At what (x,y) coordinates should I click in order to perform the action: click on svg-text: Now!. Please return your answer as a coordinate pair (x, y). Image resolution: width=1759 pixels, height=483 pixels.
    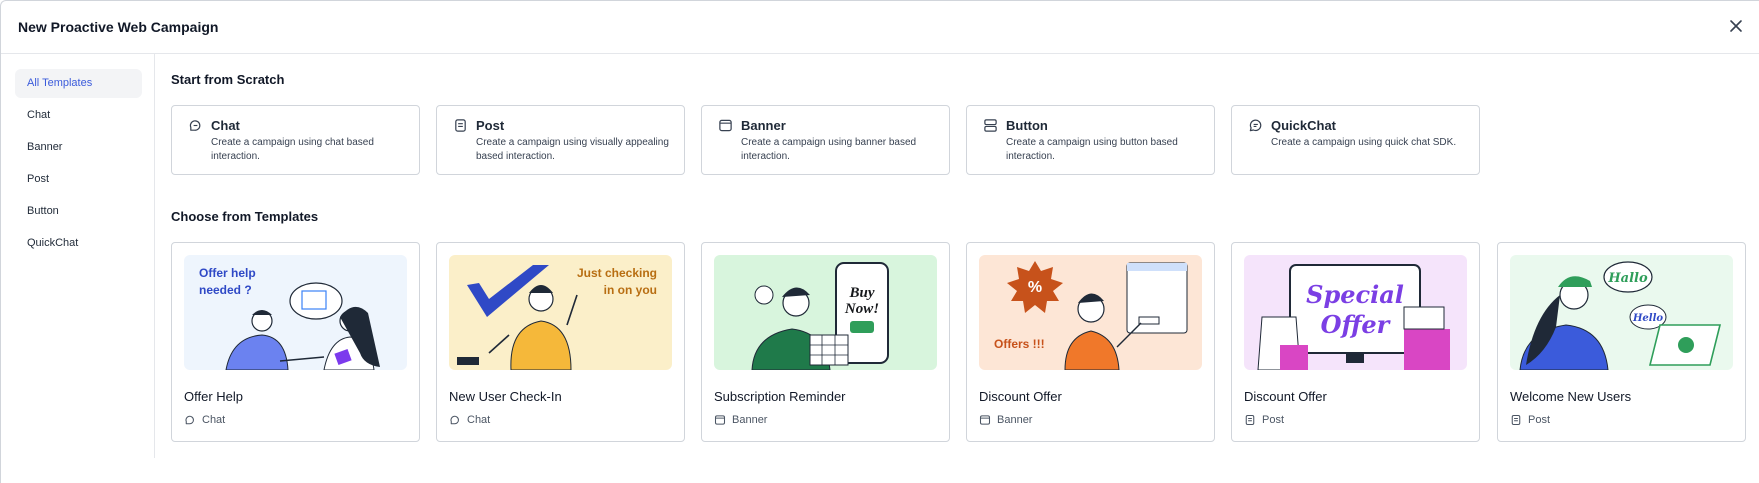
    Looking at the image, I should click on (861, 309).